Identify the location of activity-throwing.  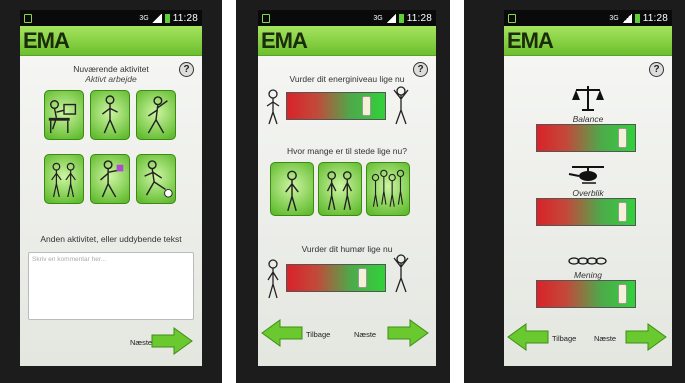
(156, 115).